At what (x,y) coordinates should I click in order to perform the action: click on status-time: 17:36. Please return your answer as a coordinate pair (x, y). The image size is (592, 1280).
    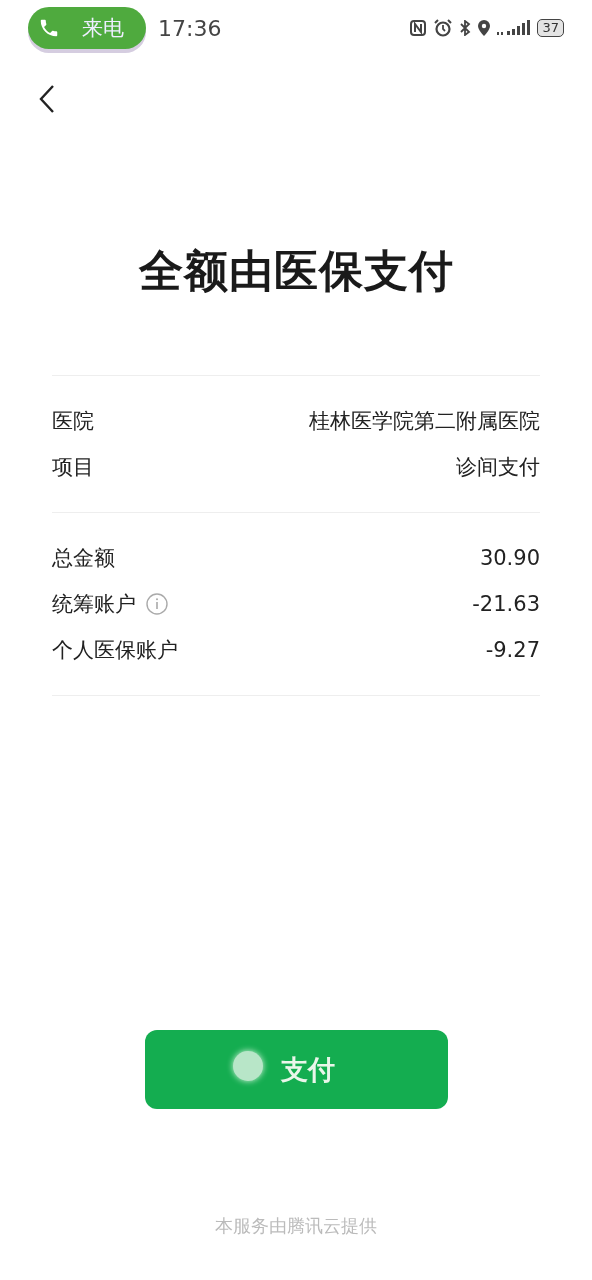
    Looking at the image, I should click on (190, 28).